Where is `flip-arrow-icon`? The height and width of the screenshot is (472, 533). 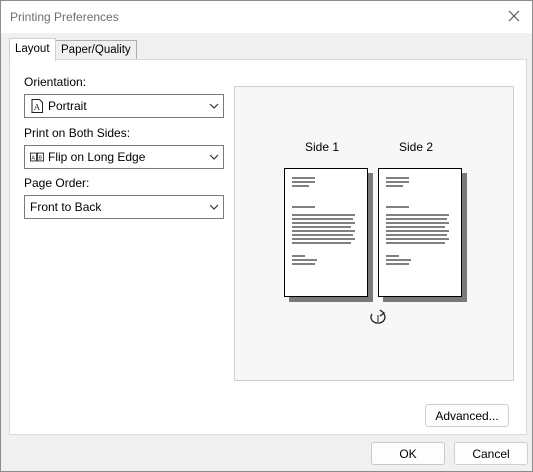 flip-arrow-icon is located at coordinates (378, 316).